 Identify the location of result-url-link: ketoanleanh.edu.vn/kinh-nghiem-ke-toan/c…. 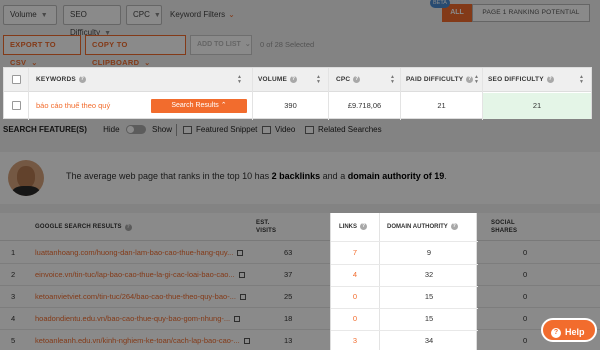
(142, 340).